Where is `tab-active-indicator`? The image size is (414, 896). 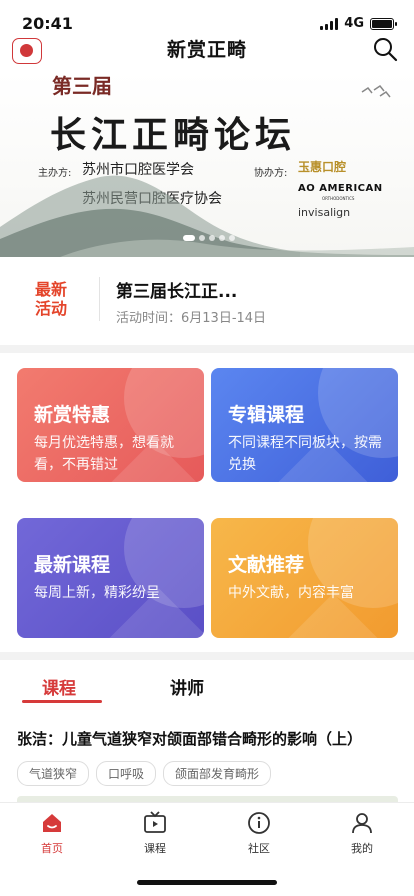 tab-active-indicator is located at coordinates (62, 701).